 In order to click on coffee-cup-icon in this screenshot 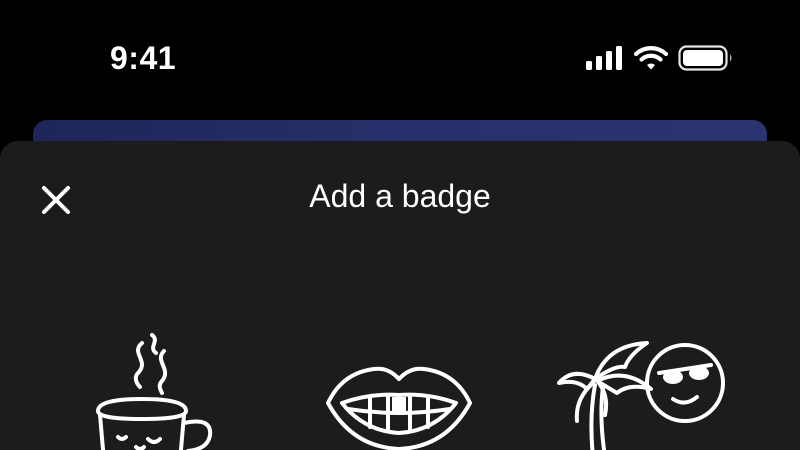, I will do `click(155, 390)`.